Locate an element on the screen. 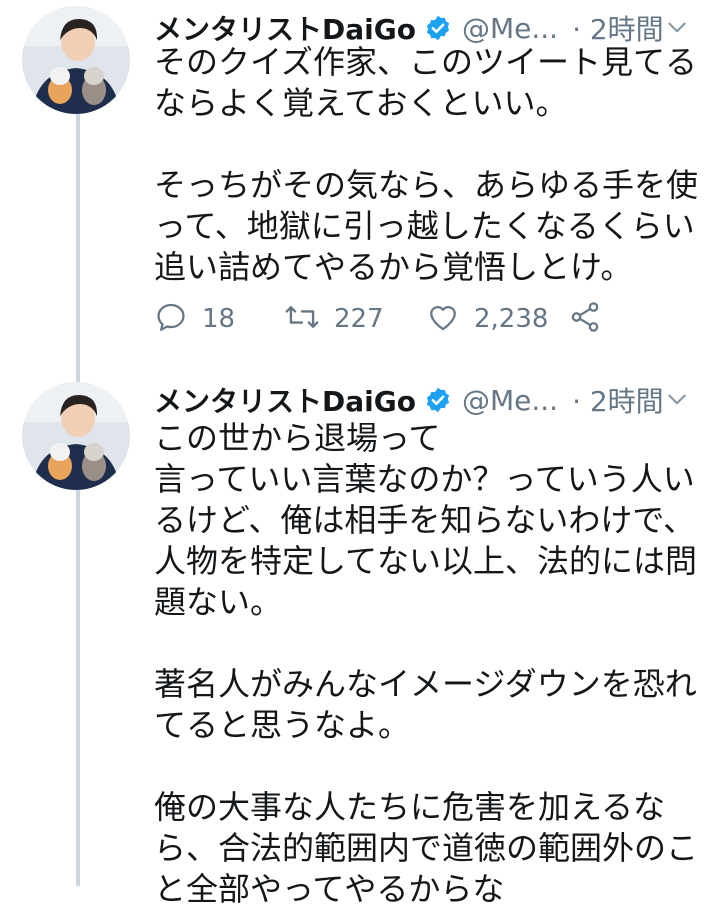 Image resolution: width=720 pixels, height=910 pixels. reply-icon is located at coordinates (171, 319).